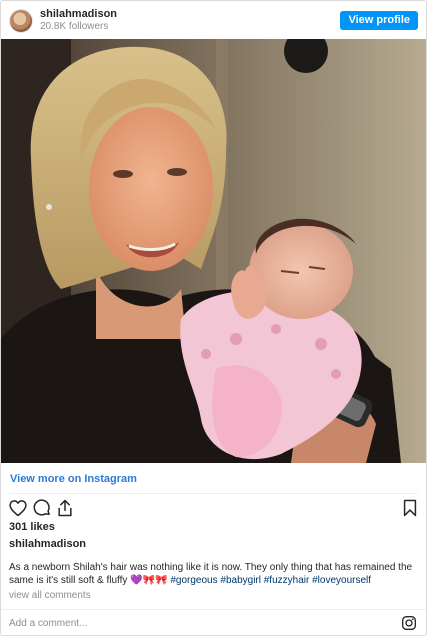 This screenshot has height=636, width=427. I want to click on header-username: shilahmadison, so click(78, 14).